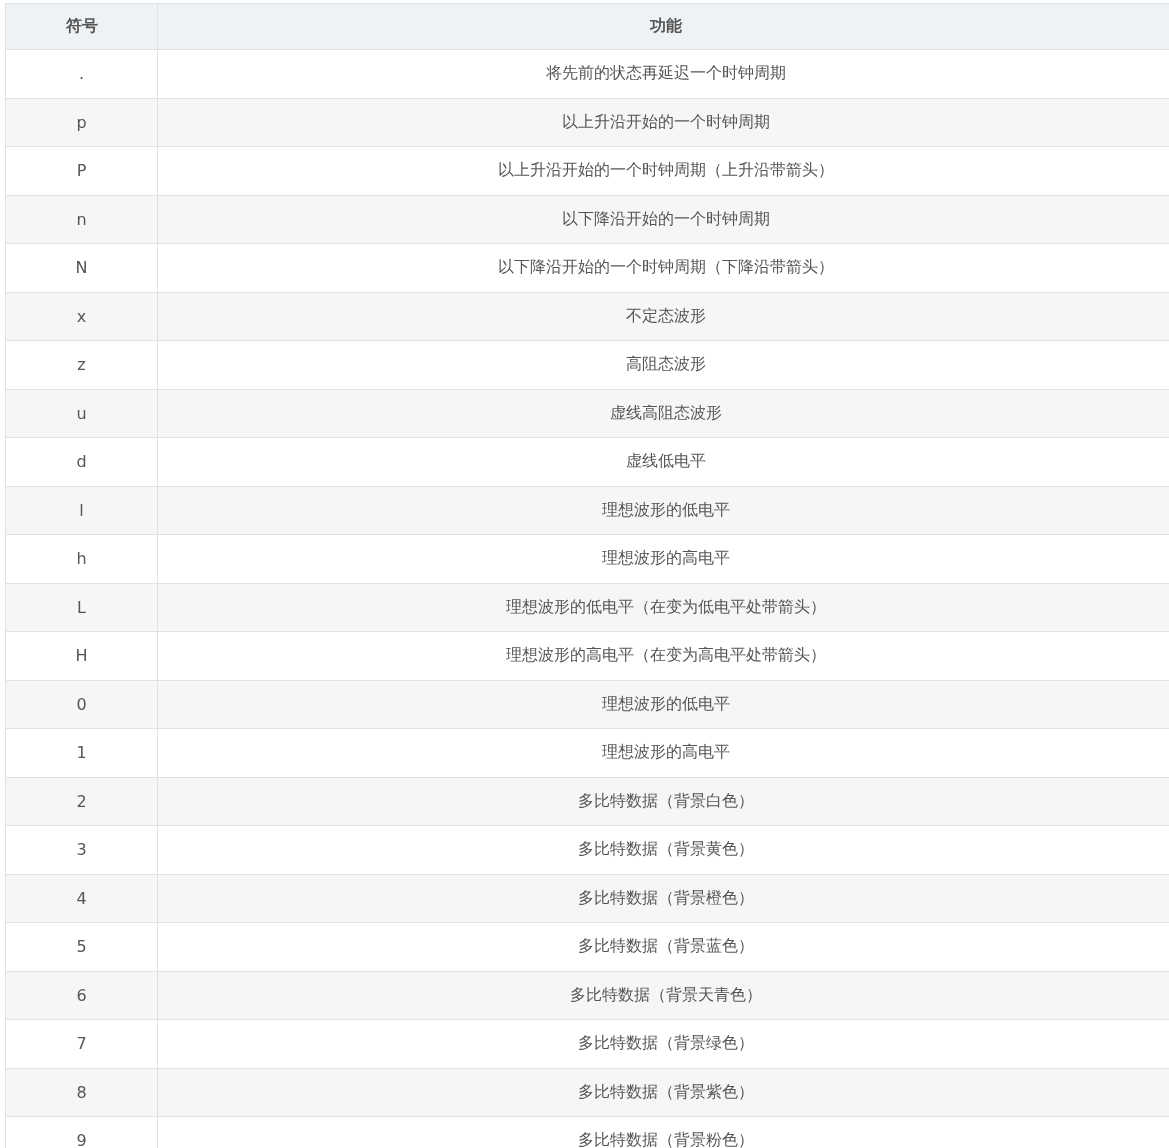  I want to click on table-cell: 8, so click(81, 1092).